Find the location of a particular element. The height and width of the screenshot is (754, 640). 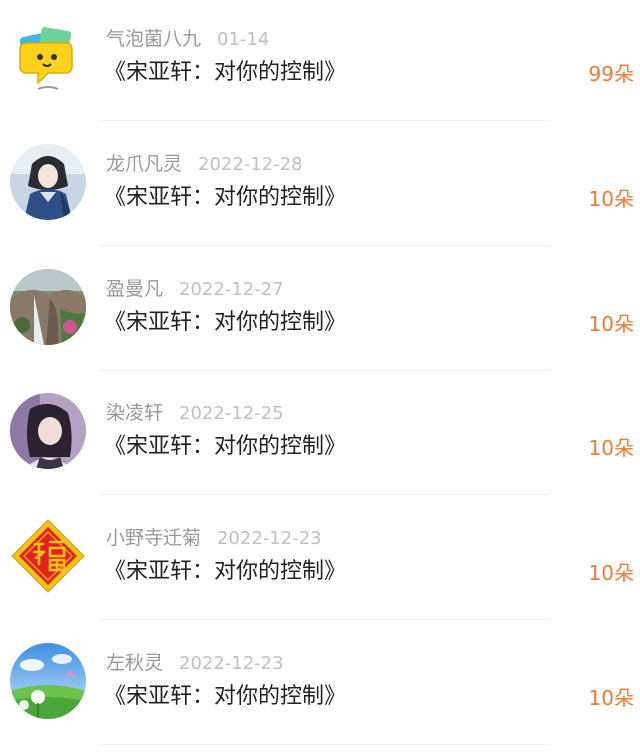

item-meta: 染凌轩 2022-12-25 is located at coordinates (195, 413).